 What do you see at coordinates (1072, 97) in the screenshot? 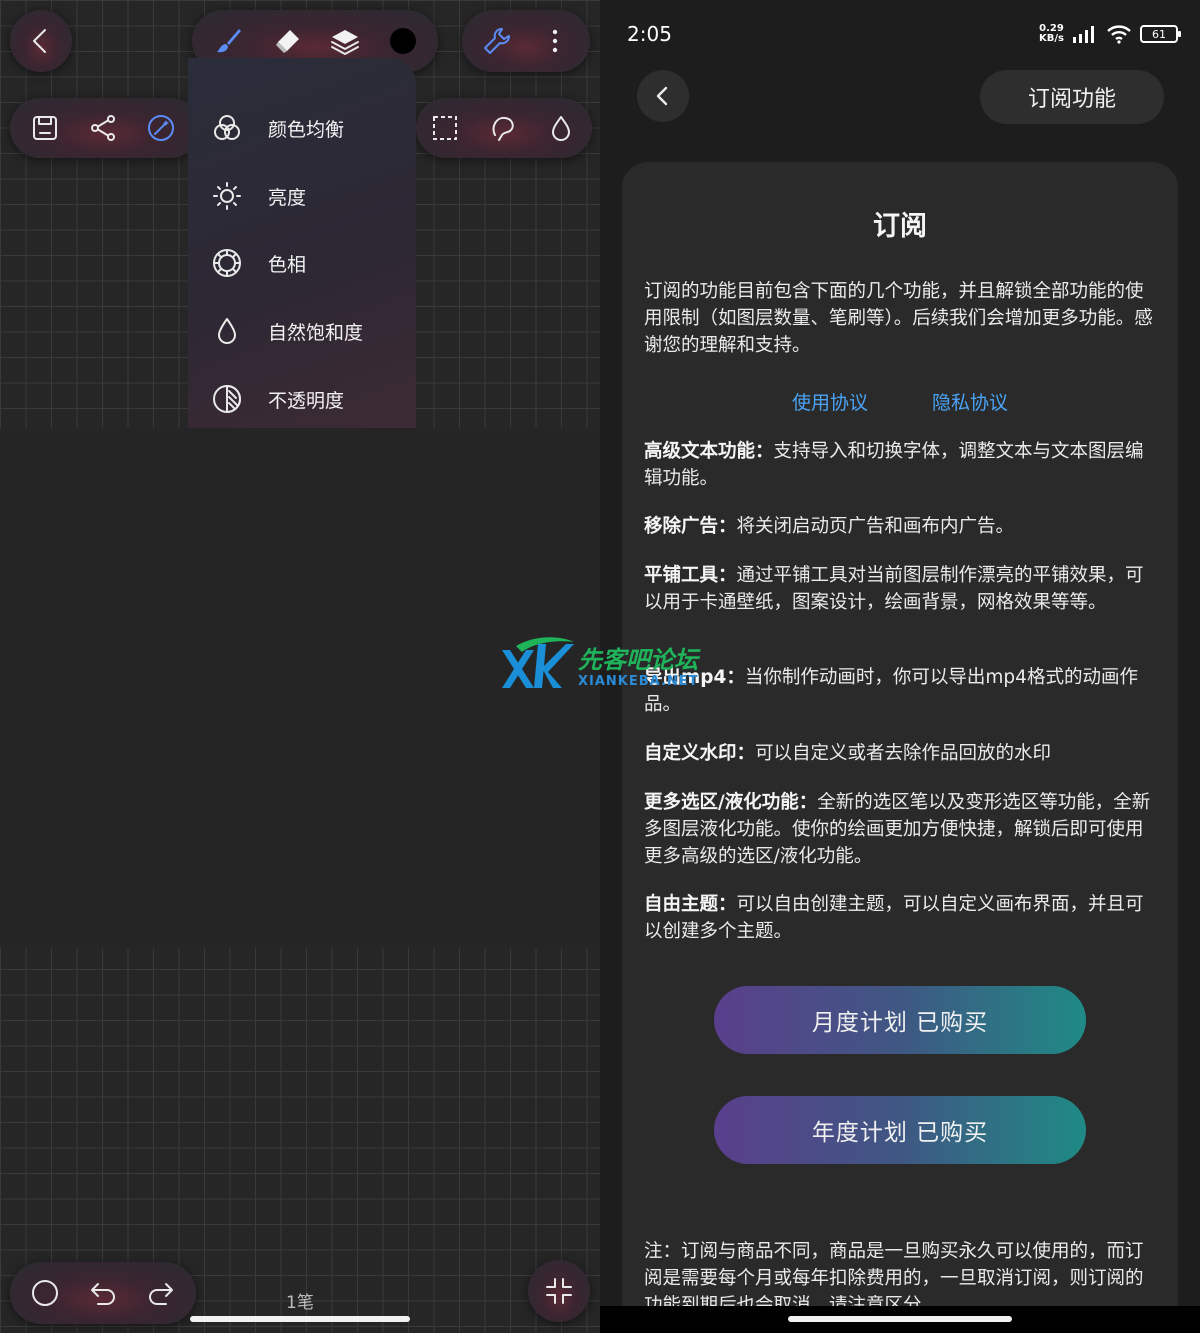
I see `subscription-features-button: 订阅功能` at bounding box center [1072, 97].